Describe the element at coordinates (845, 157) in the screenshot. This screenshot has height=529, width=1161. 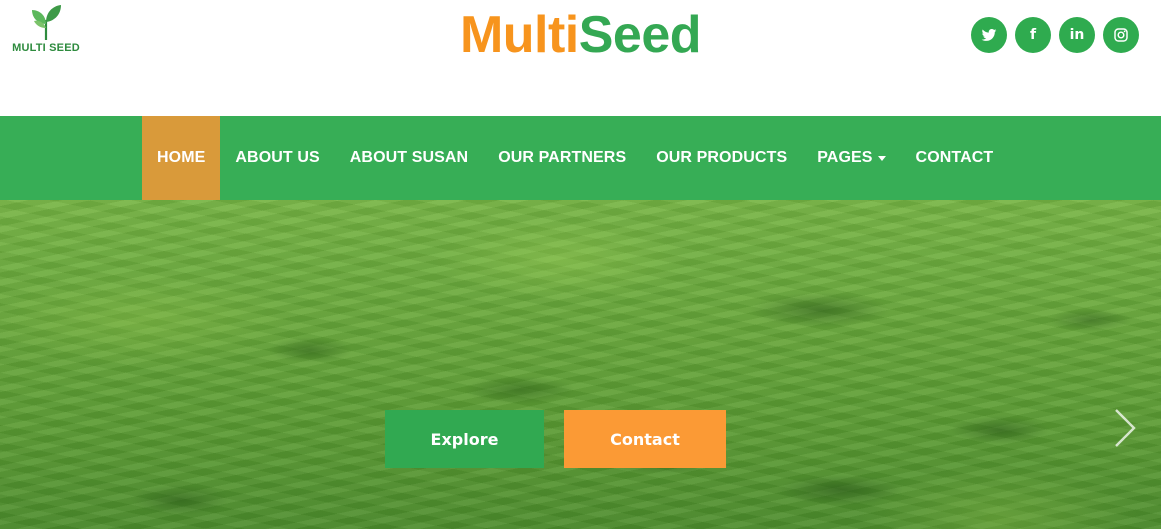
I see `nav-label: PAGES` at that location.